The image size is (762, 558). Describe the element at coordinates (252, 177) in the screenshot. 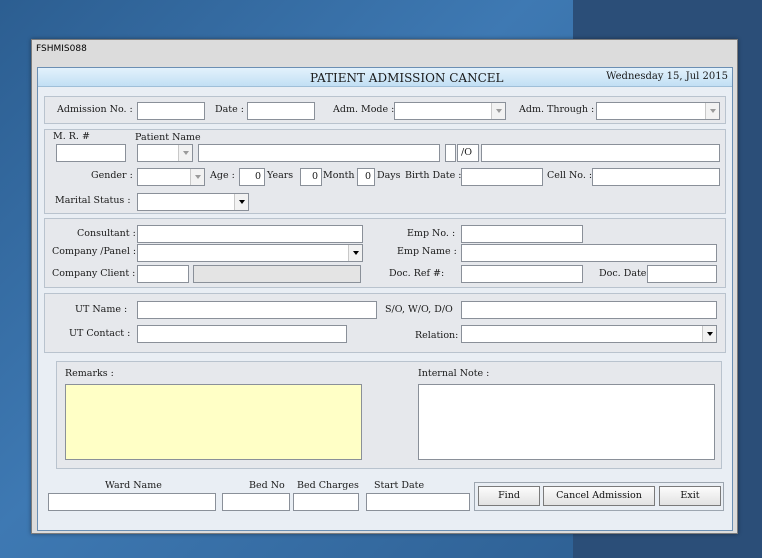

I see `age-years-input: 0` at that location.